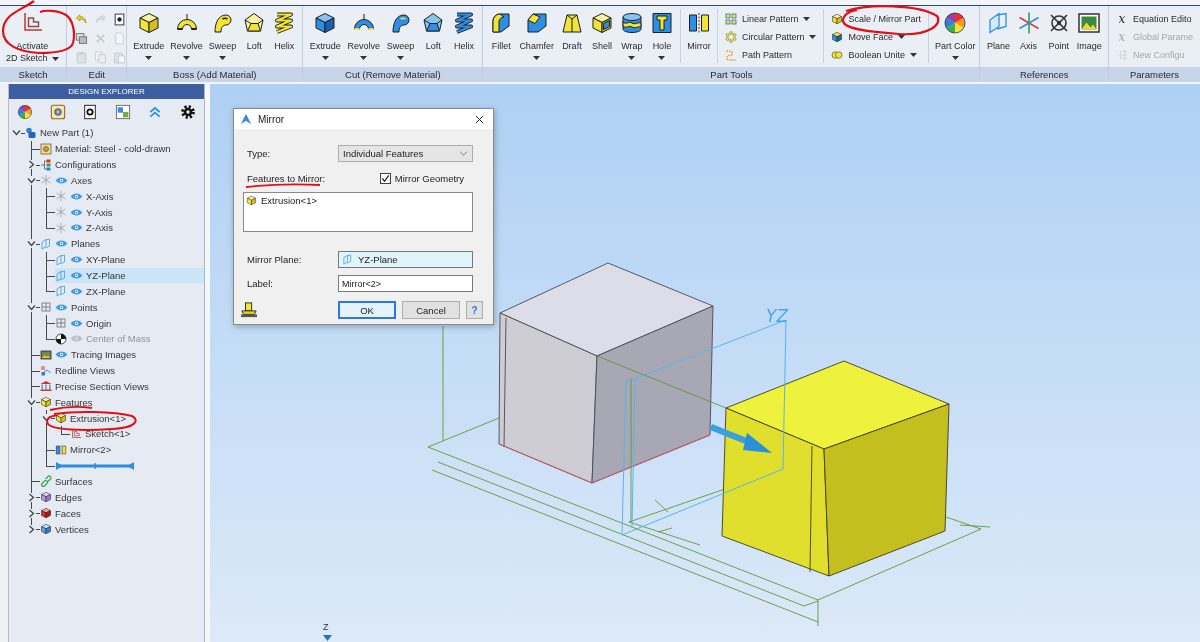 Image resolution: width=1200 pixels, height=642 pixels. What do you see at coordinates (367, 310) in the screenshot?
I see `dialog-button: OK` at bounding box center [367, 310].